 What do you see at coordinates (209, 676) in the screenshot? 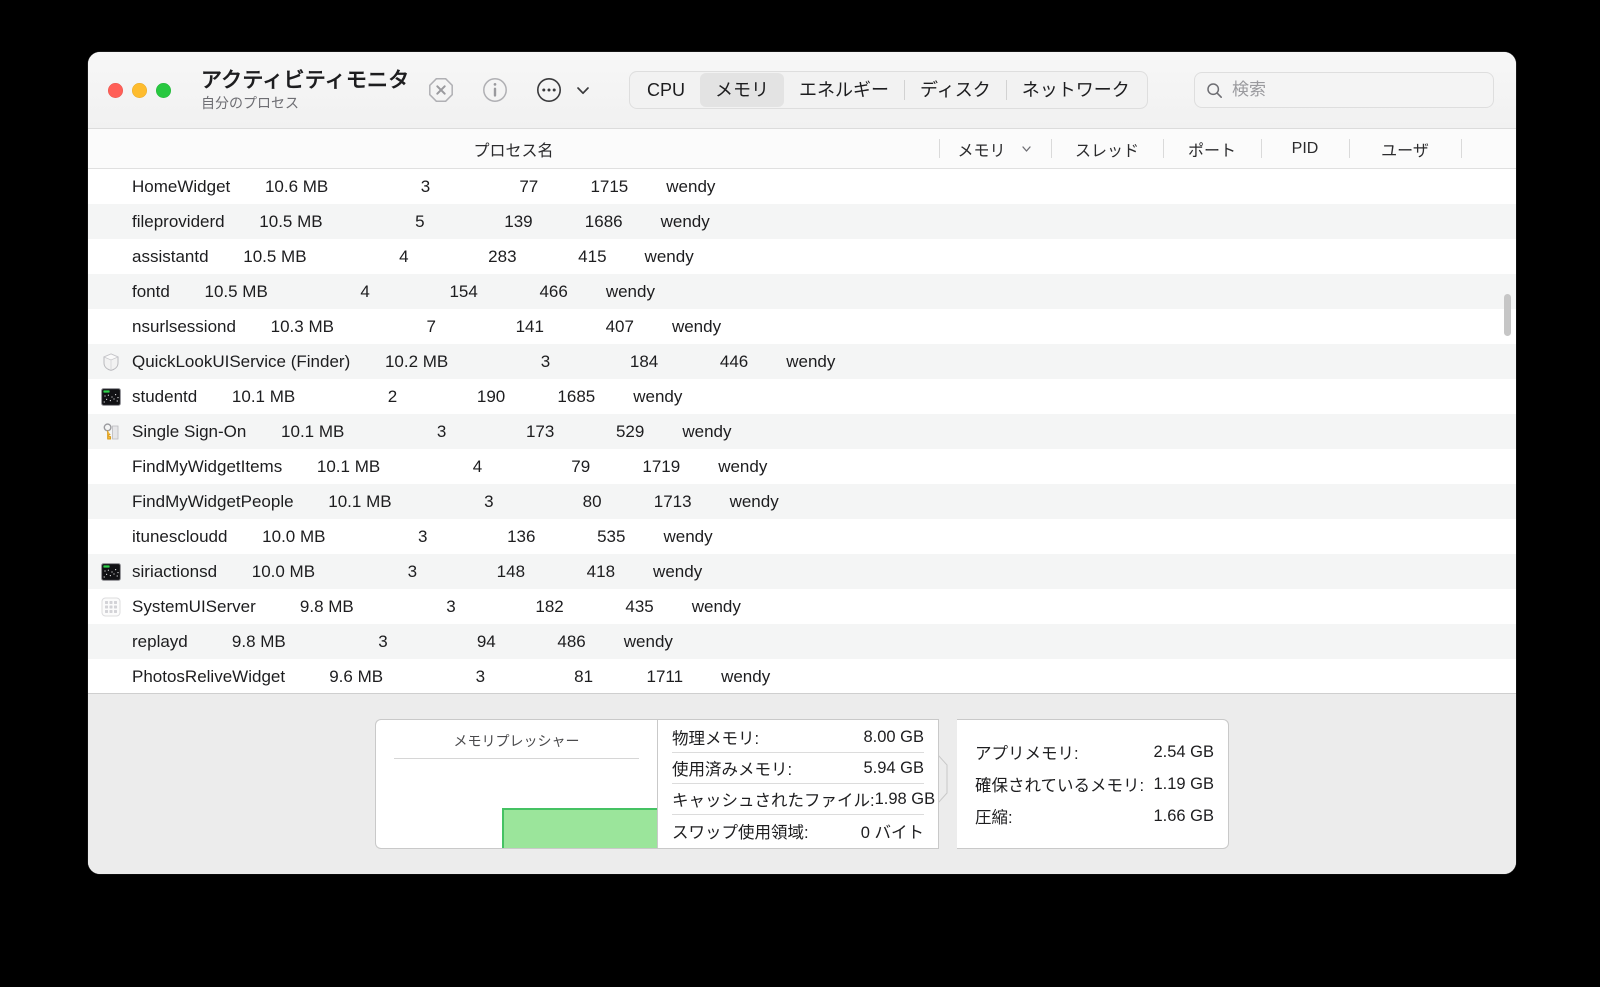
I see `process-name-label: PhotosReliveWidget` at bounding box center [209, 676].